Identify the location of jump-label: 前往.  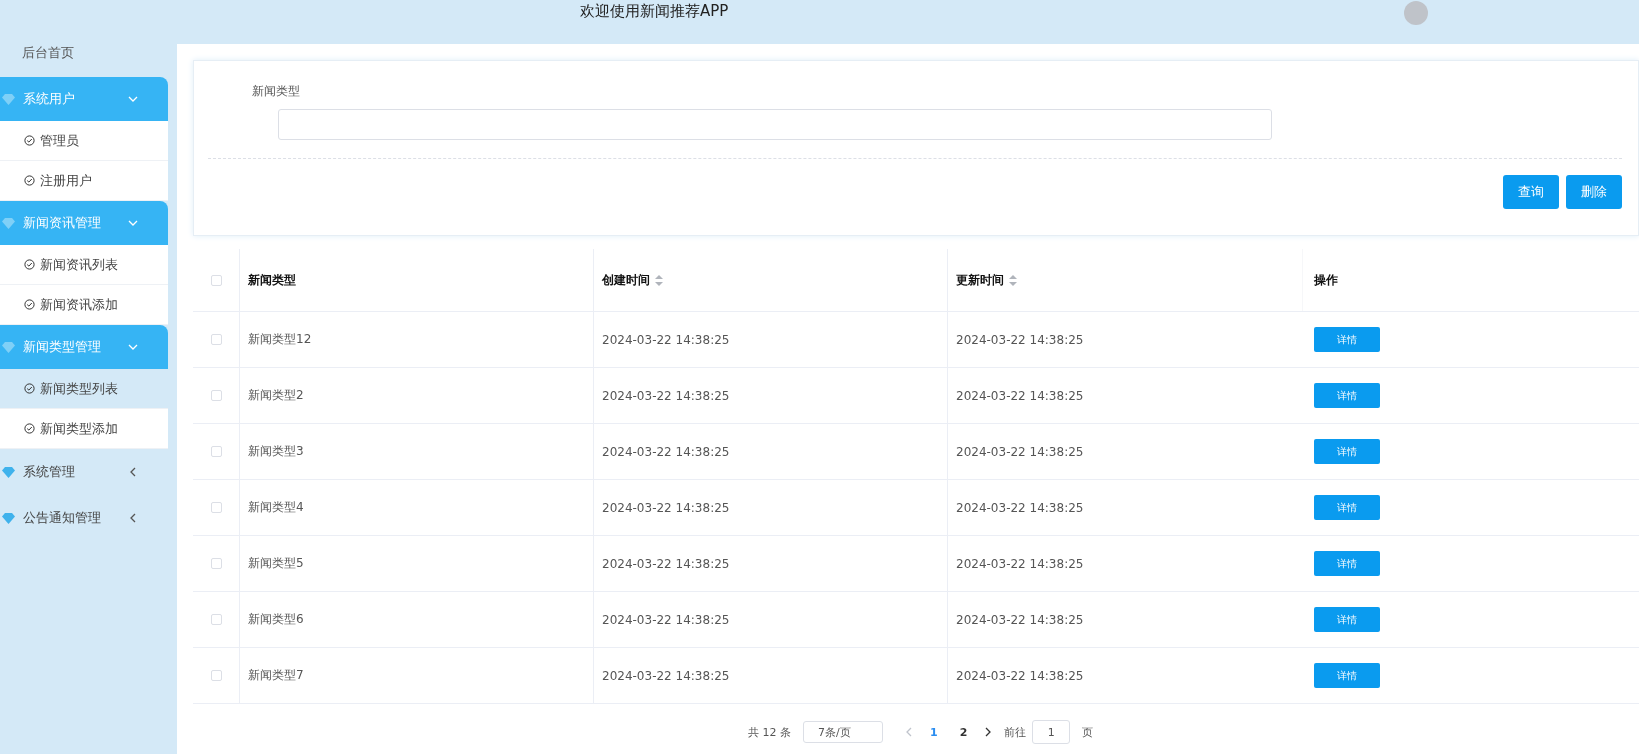
(1015, 732).